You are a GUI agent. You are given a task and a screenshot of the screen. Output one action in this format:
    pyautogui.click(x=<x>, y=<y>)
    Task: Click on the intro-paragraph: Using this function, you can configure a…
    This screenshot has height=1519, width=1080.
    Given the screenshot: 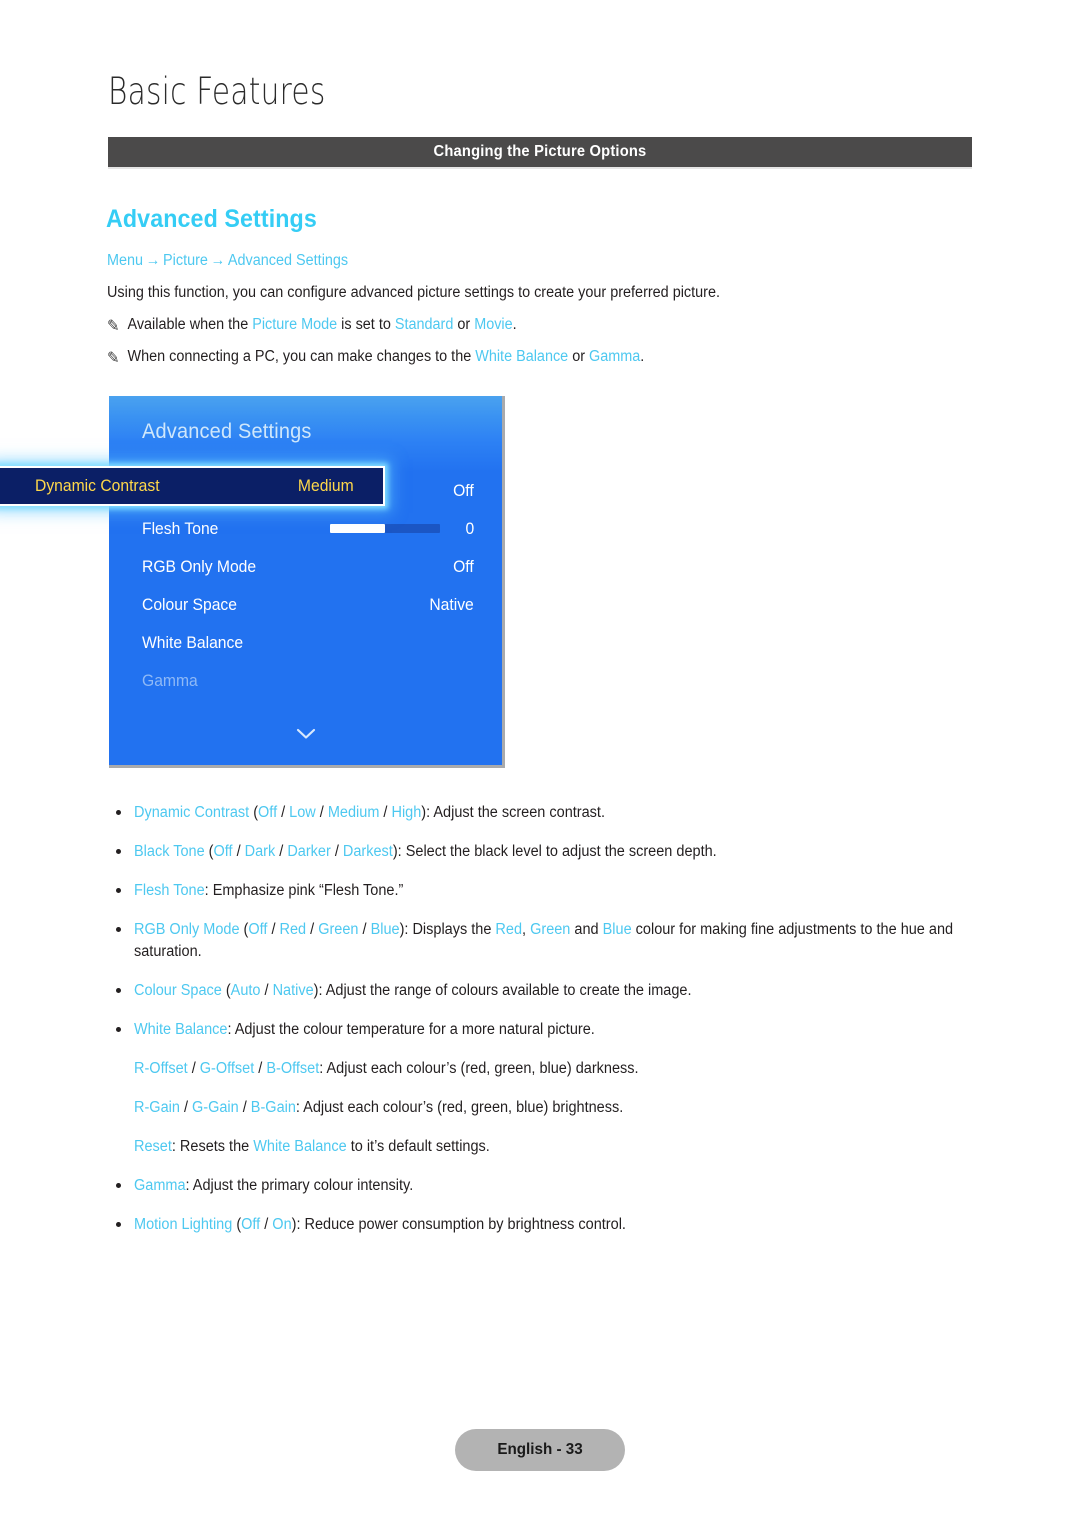 What is the action you would take?
    pyautogui.click(x=413, y=292)
    